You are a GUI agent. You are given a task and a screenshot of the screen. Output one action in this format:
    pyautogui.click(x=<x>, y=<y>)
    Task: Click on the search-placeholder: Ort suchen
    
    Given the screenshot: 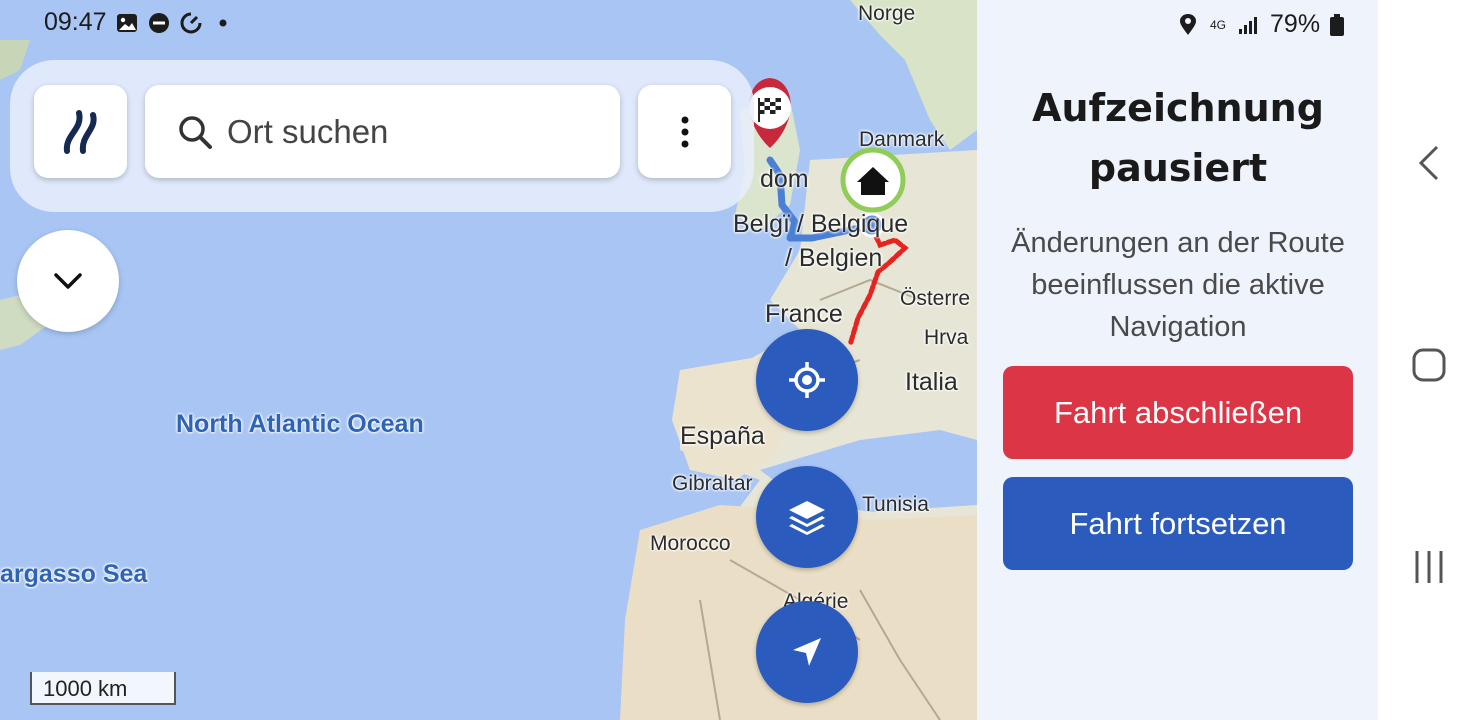 What is the action you would take?
    pyautogui.click(x=308, y=131)
    